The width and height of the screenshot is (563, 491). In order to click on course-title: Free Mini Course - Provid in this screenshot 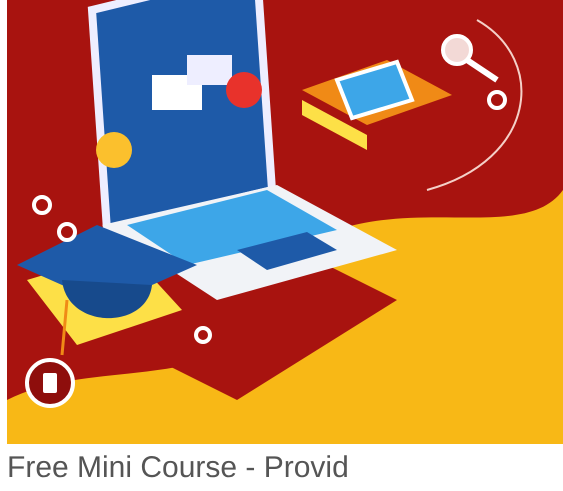, I will do `click(178, 468)`.